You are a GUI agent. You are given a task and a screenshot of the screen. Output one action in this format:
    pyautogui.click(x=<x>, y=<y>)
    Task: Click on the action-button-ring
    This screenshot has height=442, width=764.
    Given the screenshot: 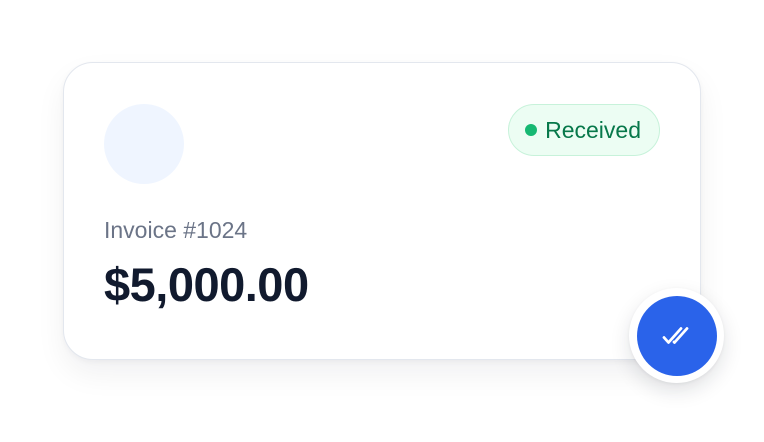 What is the action you would take?
    pyautogui.click(x=676, y=335)
    